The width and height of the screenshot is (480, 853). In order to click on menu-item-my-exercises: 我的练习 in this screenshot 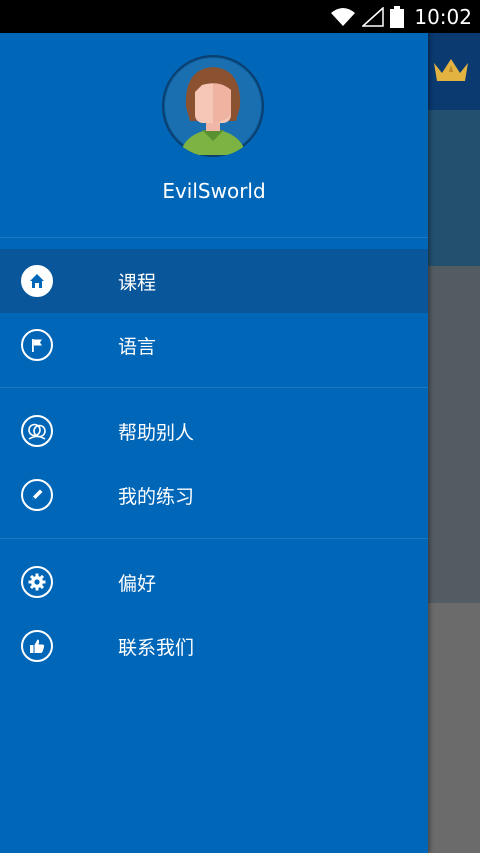, I will do `click(214, 495)`.